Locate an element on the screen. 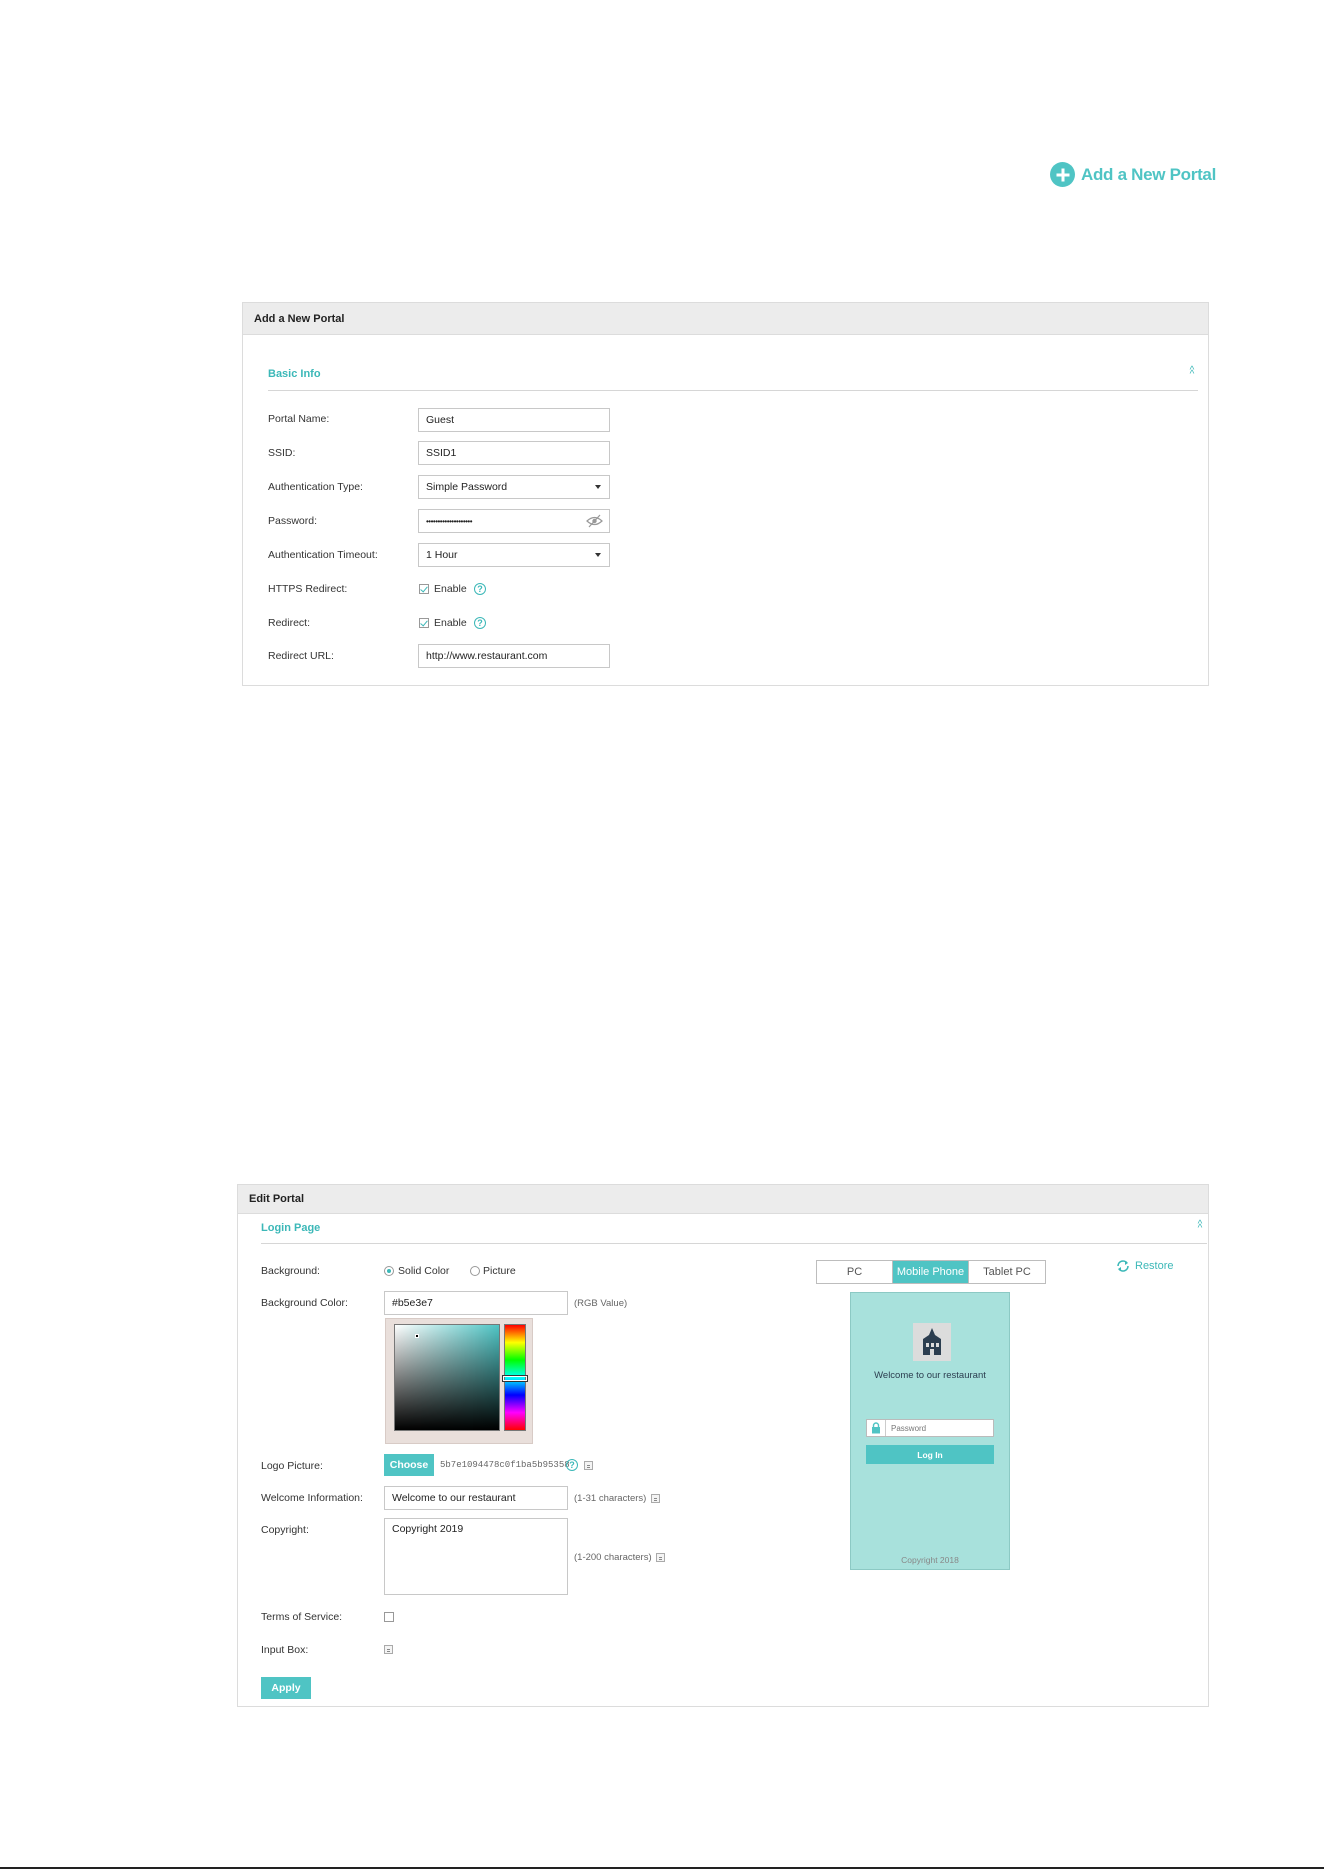 This screenshot has height=1872, width=1324. preview-copyright: Copyright 2018 is located at coordinates (930, 1560).